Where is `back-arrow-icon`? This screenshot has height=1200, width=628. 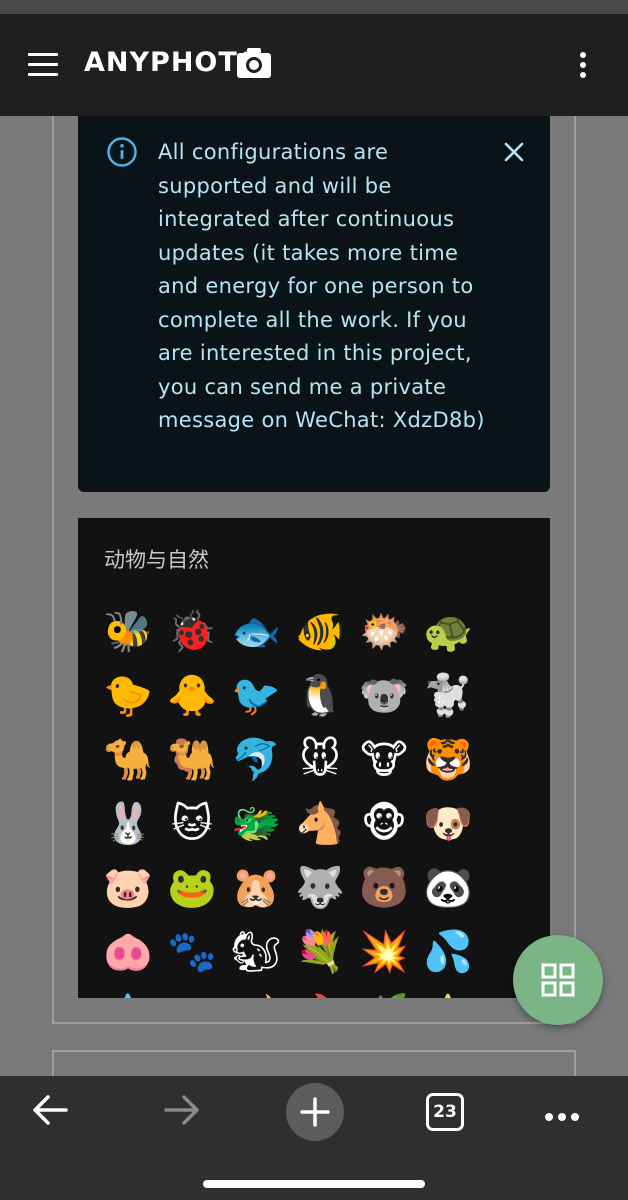
back-arrow-icon is located at coordinates (50, 1110).